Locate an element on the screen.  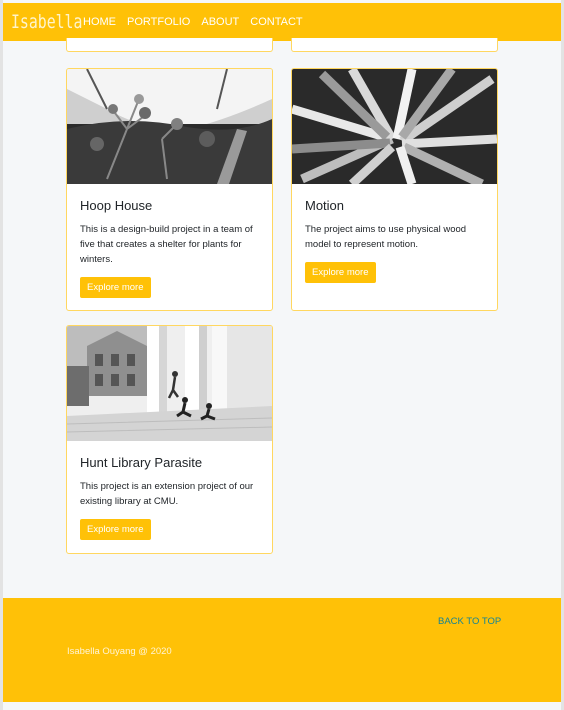
nav-link-about: ABOUT is located at coordinates (220, 22).